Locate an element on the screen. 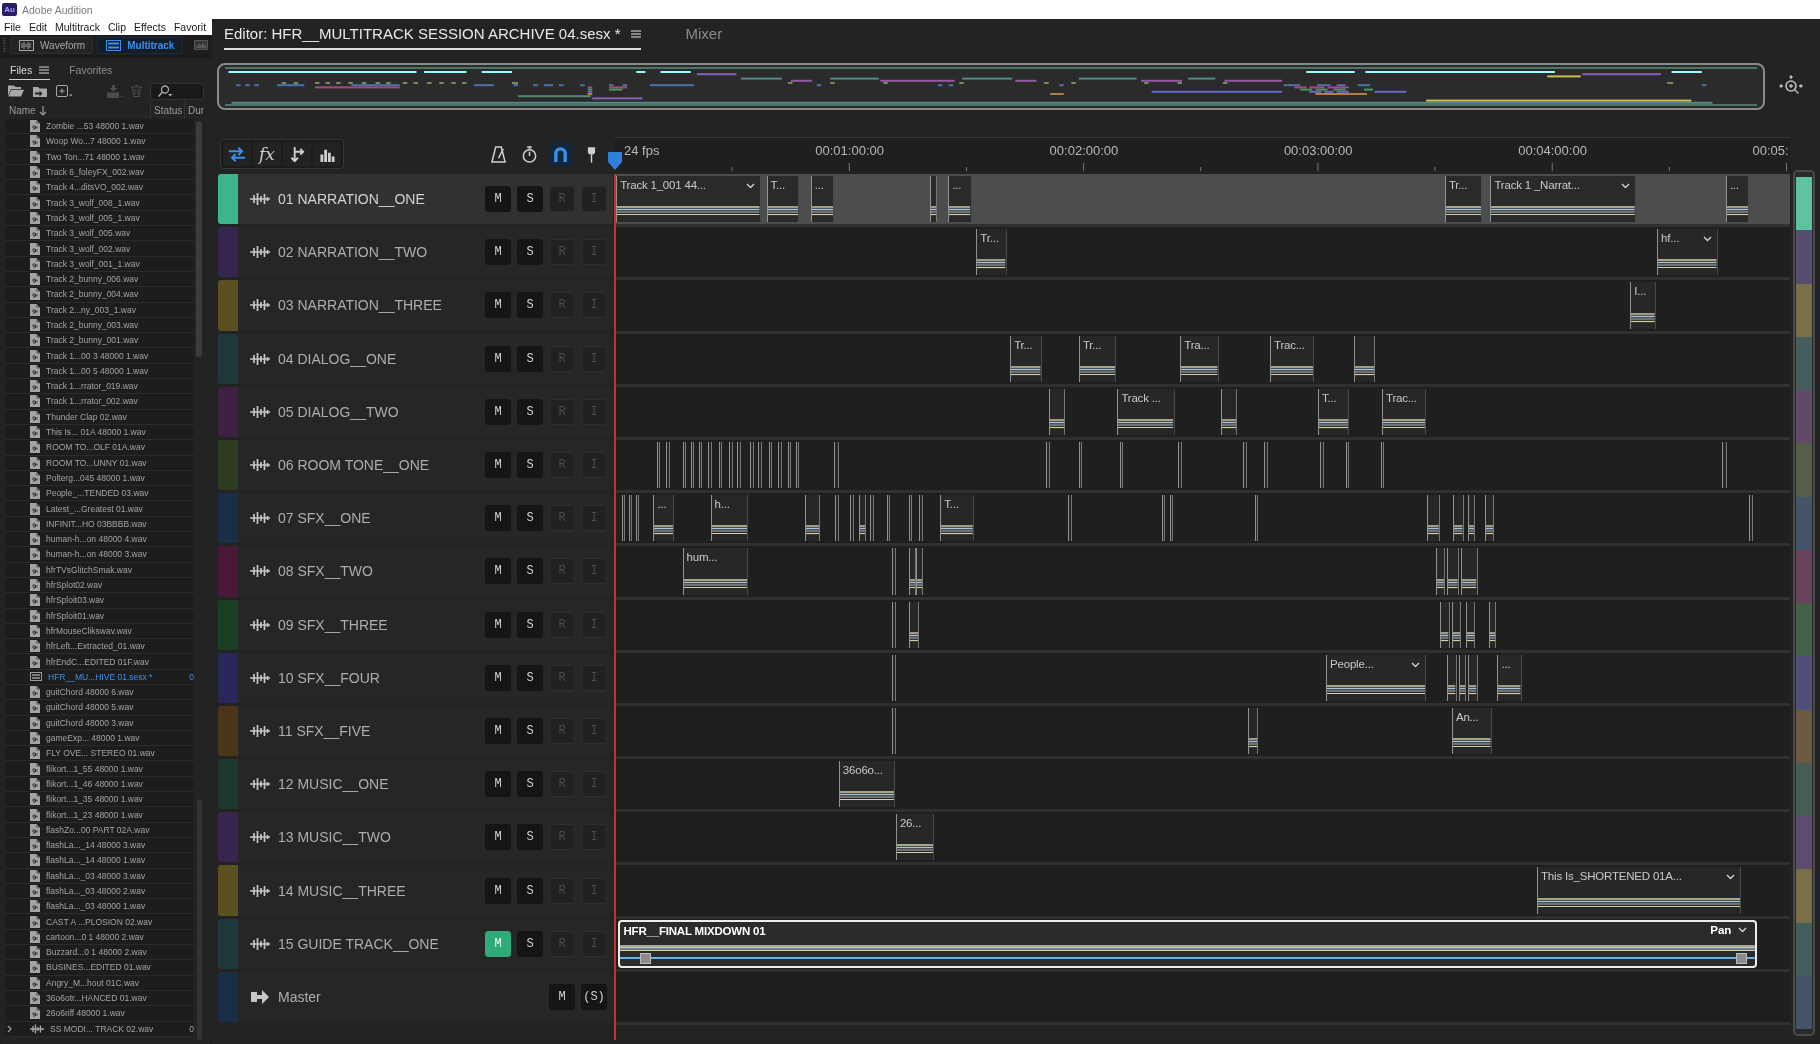 The height and width of the screenshot is (1044, 1820). snap-button is located at coordinates (560, 154).